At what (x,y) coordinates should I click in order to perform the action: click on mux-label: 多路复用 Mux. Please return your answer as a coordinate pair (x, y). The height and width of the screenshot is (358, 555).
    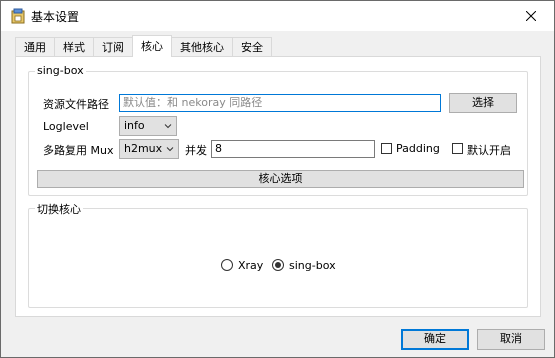
    Looking at the image, I should click on (78, 150).